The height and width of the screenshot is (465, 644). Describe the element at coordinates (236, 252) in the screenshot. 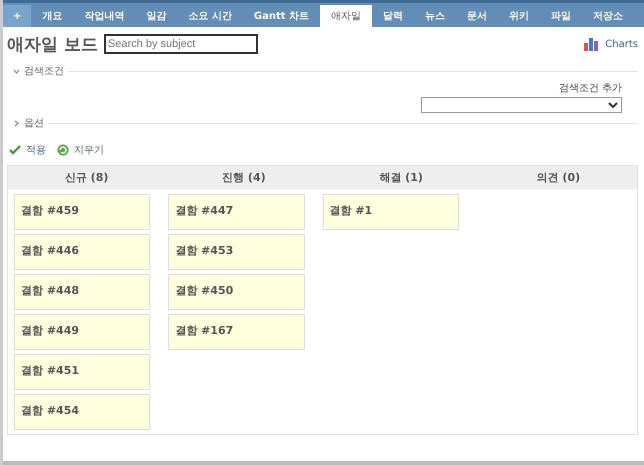

I see `issue-card: 결함 #453` at that location.